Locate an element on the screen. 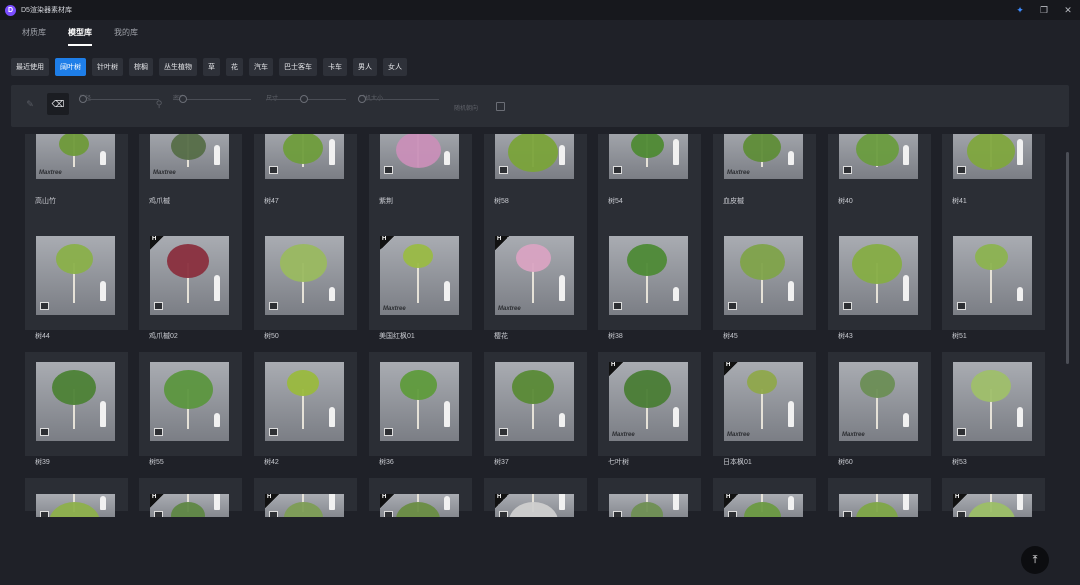 The width and height of the screenshot is (1080, 585). model-card: 树50 is located at coordinates (305, 283).